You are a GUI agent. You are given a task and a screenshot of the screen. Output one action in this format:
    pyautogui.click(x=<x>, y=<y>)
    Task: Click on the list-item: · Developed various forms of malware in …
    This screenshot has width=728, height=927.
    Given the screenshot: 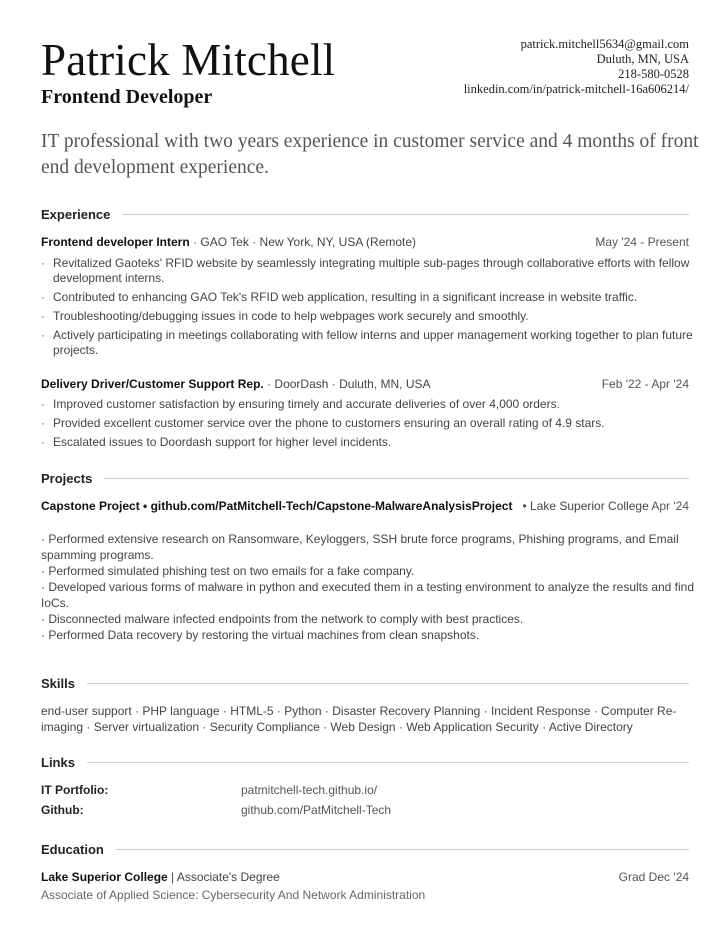 What is the action you would take?
    pyautogui.click(x=368, y=595)
    